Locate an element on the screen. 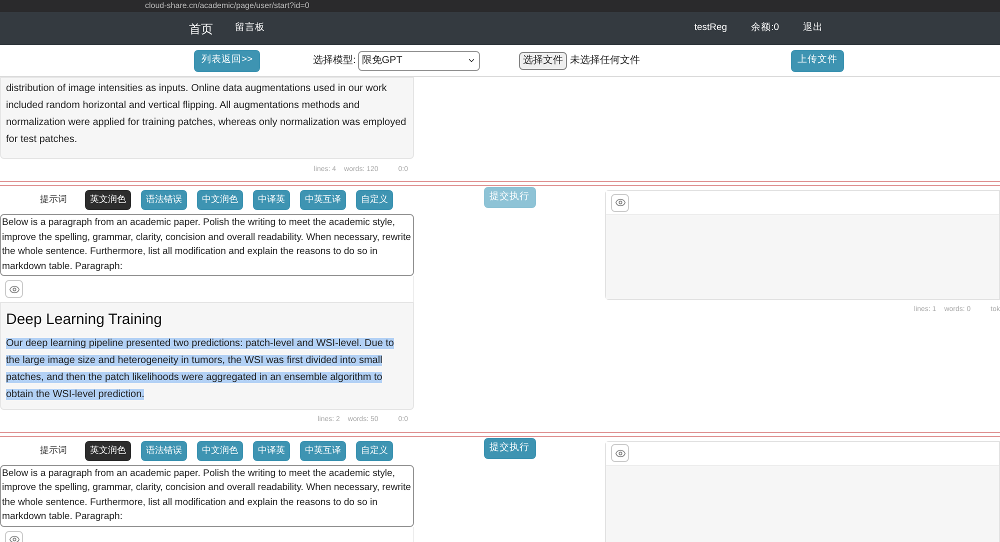  balance-text: 余额:0 is located at coordinates (765, 28).